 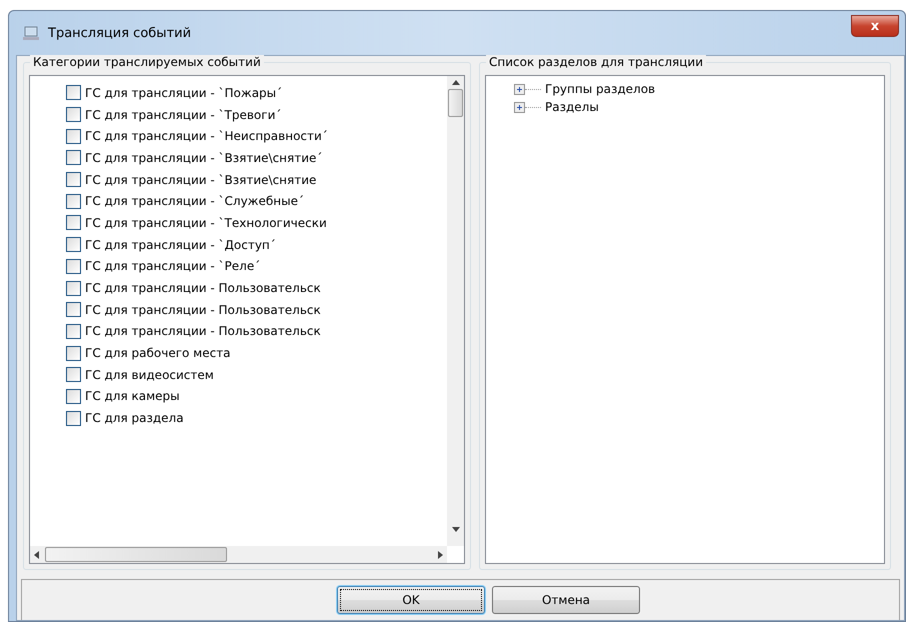 I want to click on group-title: Категории транслируемых событий, so click(x=147, y=62).